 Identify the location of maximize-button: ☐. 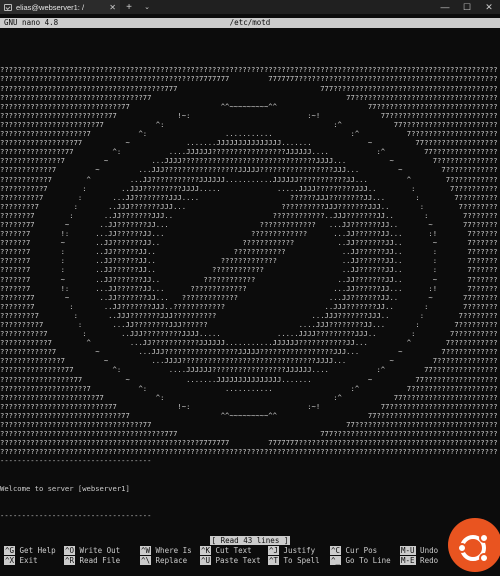
(467, 7).